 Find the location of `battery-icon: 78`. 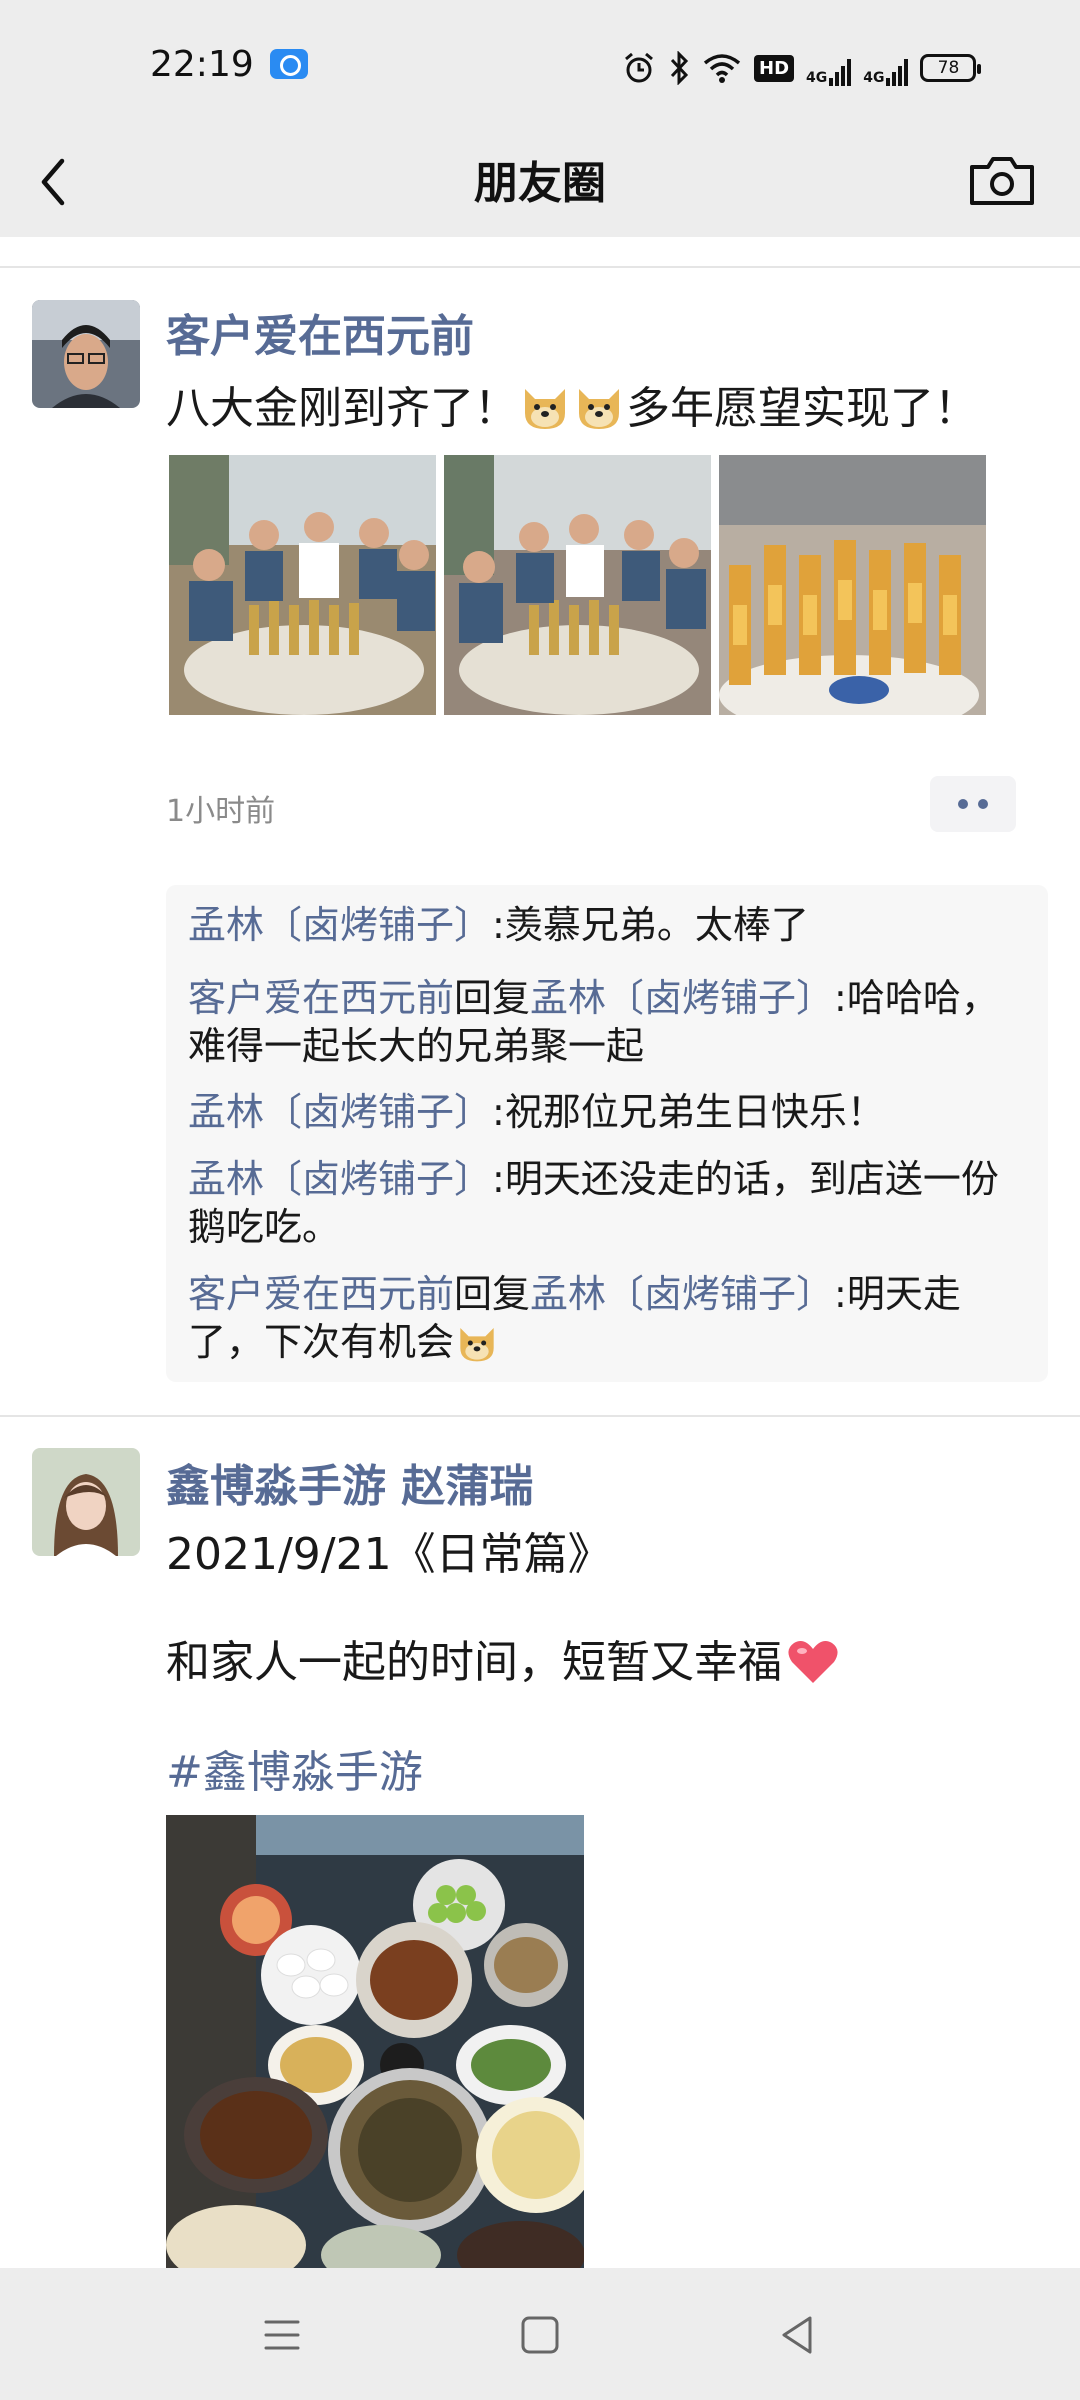

battery-icon: 78 is located at coordinates (951, 68).